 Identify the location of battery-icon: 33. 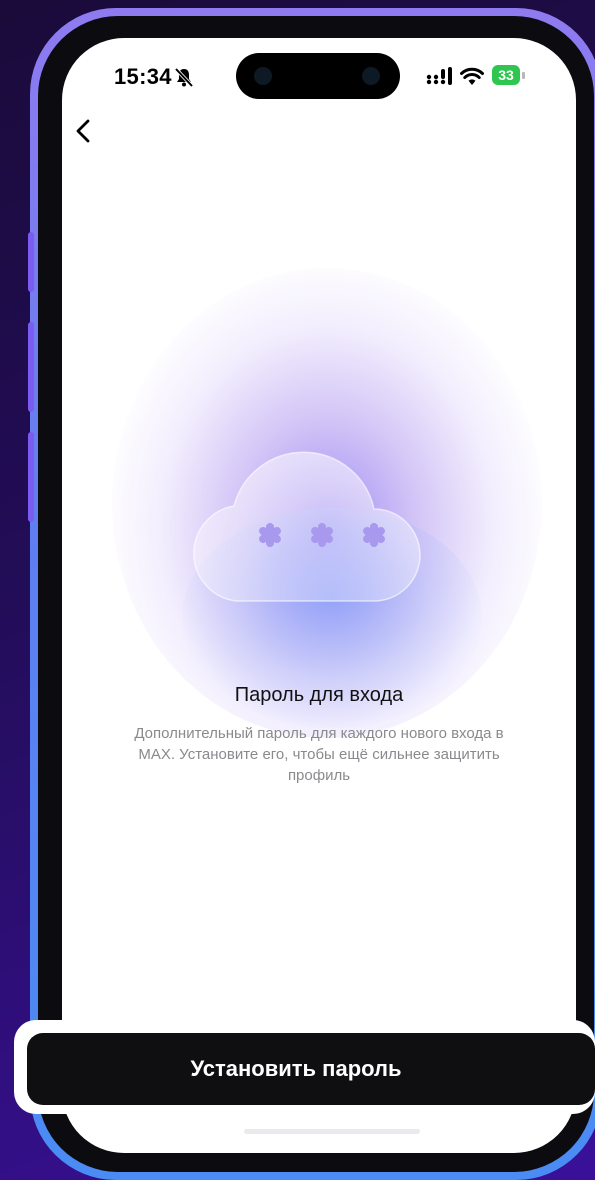
(510, 75).